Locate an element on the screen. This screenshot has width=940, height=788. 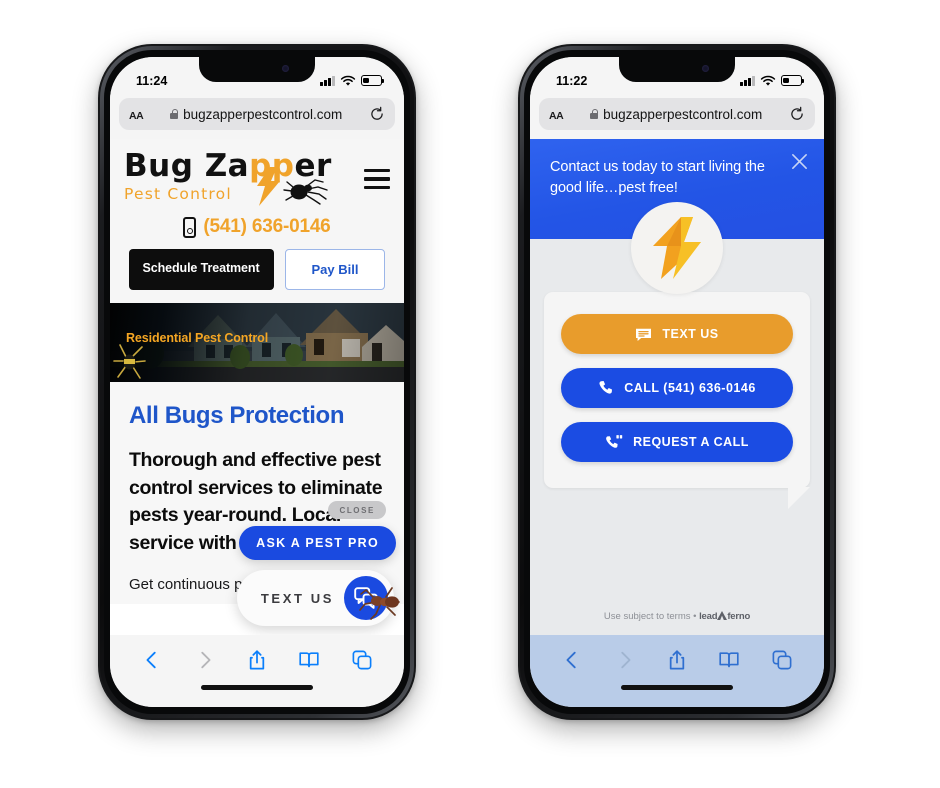
hamburger-menu-icon is located at coordinates (377, 179).